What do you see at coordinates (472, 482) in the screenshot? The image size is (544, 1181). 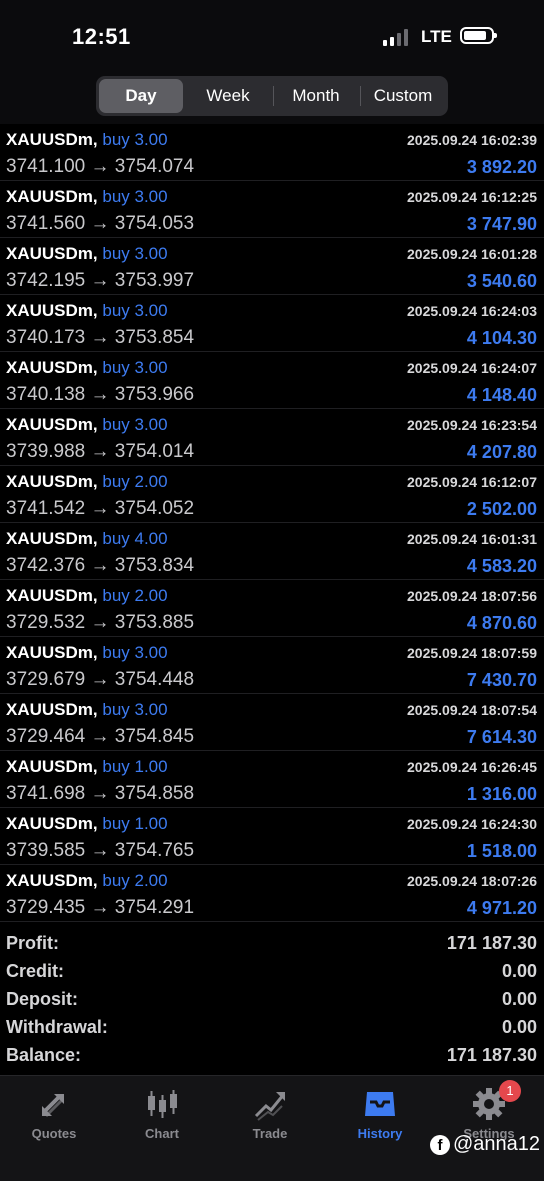 I see `trade-datetime: 2025.09.24 16:12:07` at bounding box center [472, 482].